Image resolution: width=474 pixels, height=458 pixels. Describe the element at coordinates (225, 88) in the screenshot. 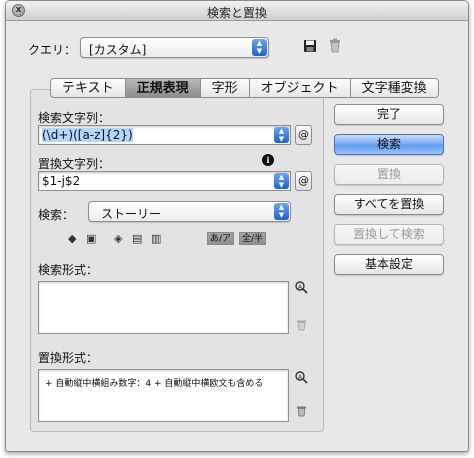

I see `tab-glyph: 字形` at that location.